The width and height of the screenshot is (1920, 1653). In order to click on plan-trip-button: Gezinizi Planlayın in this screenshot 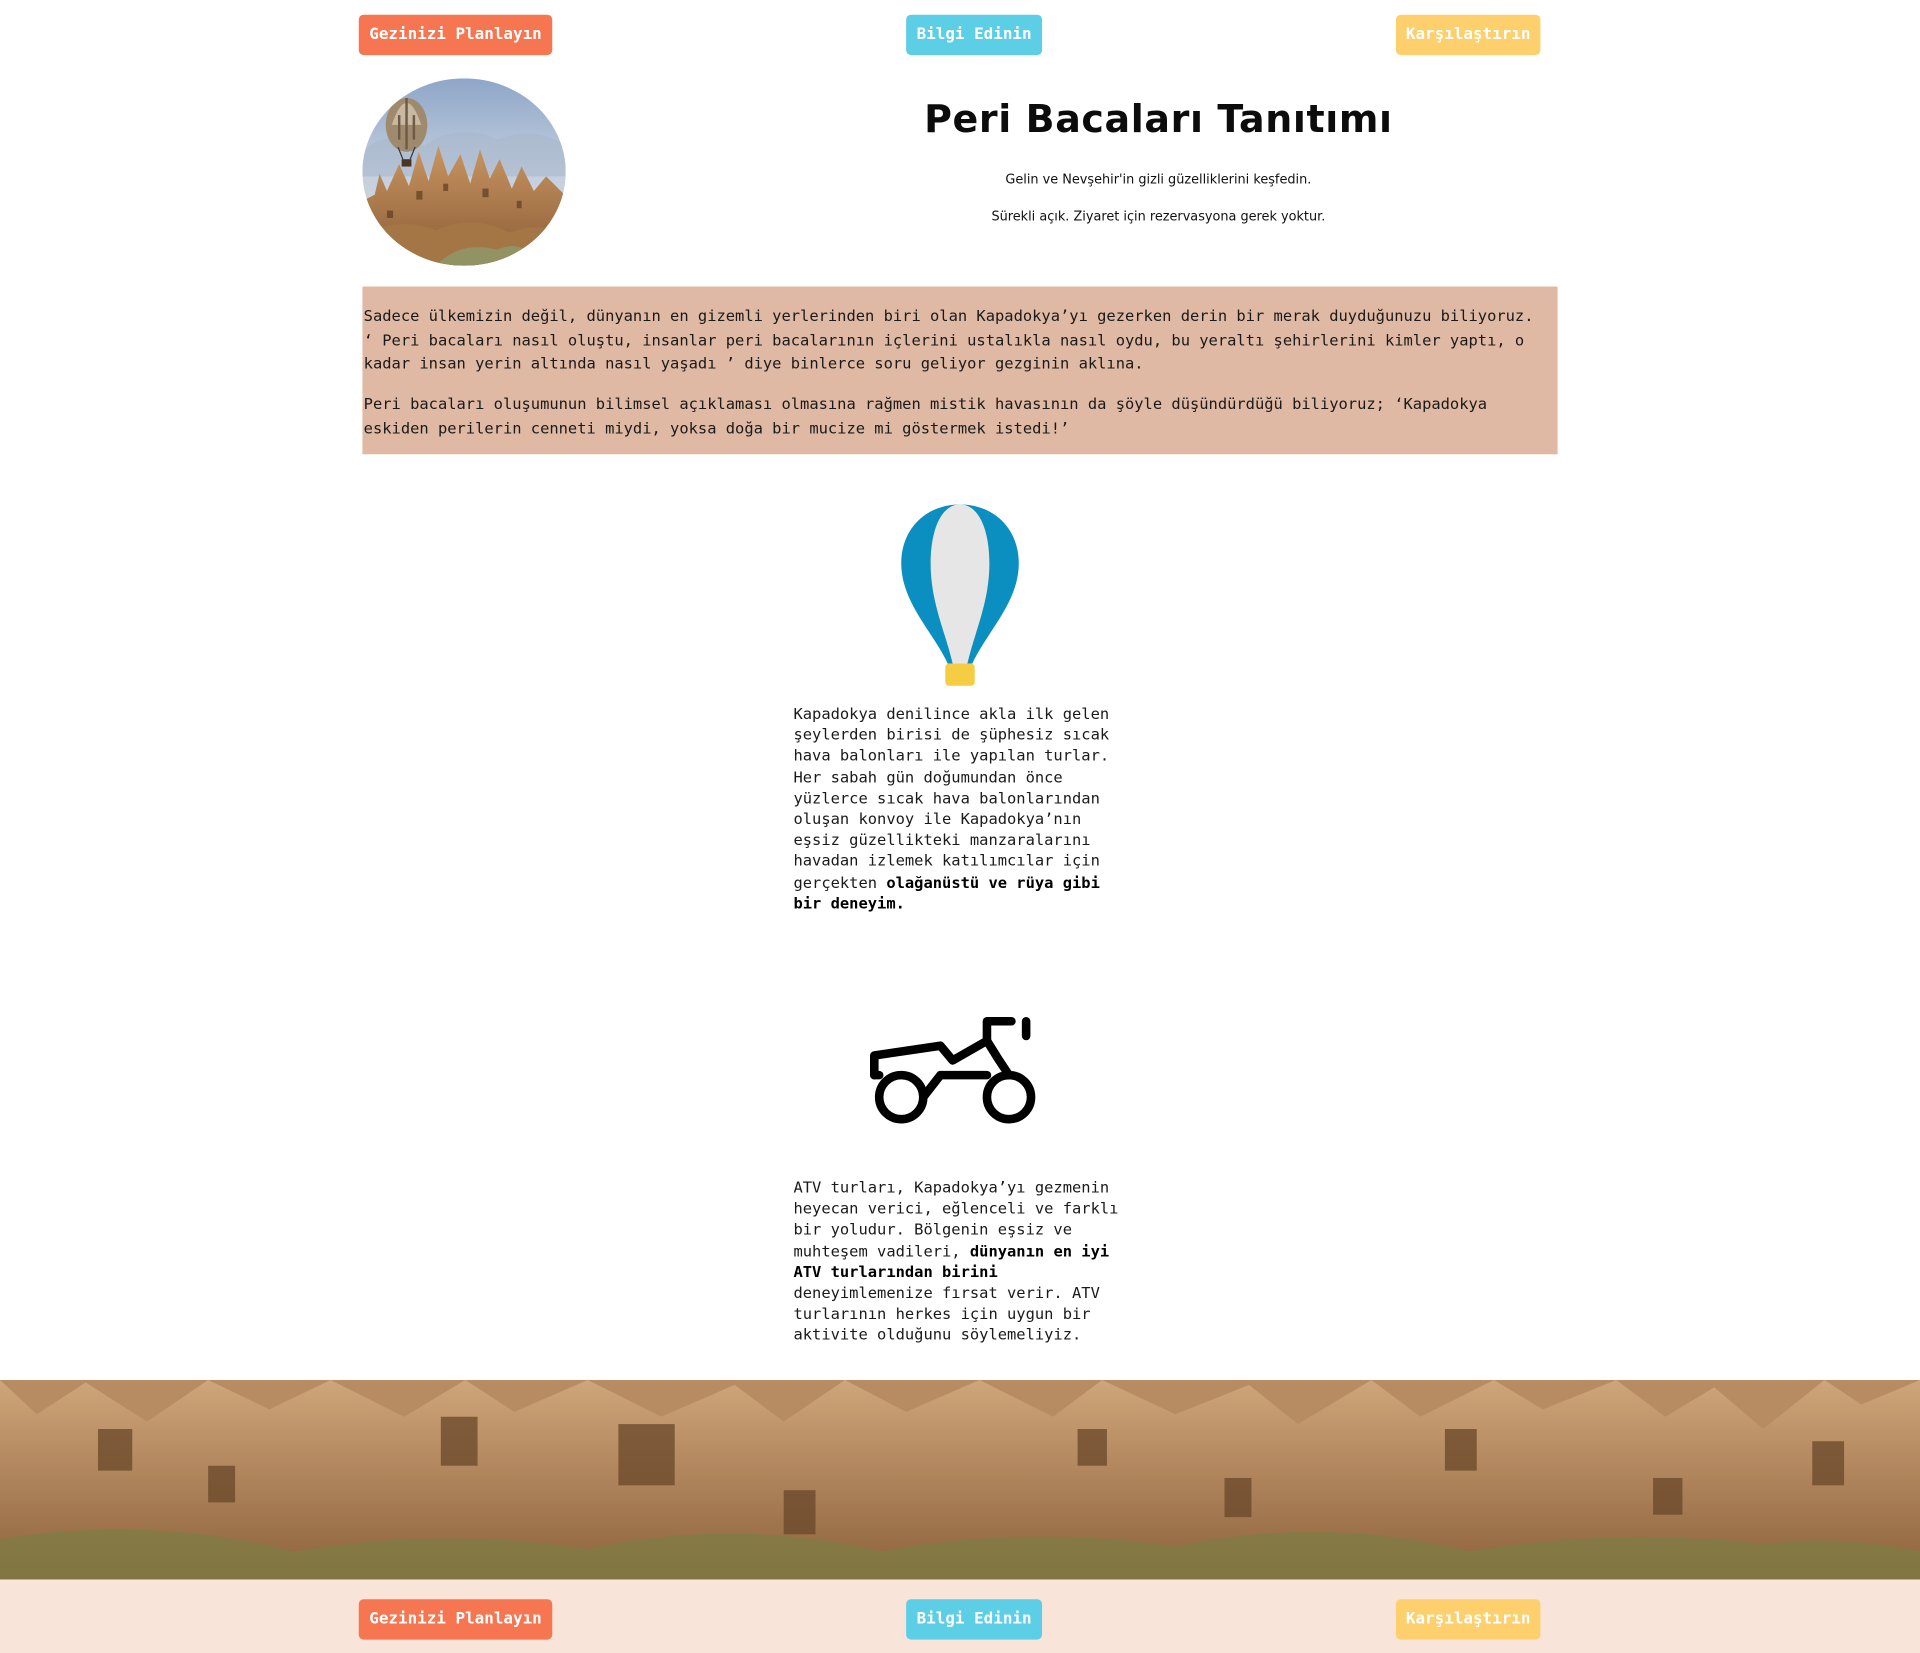, I will do `click(455, 35)`.